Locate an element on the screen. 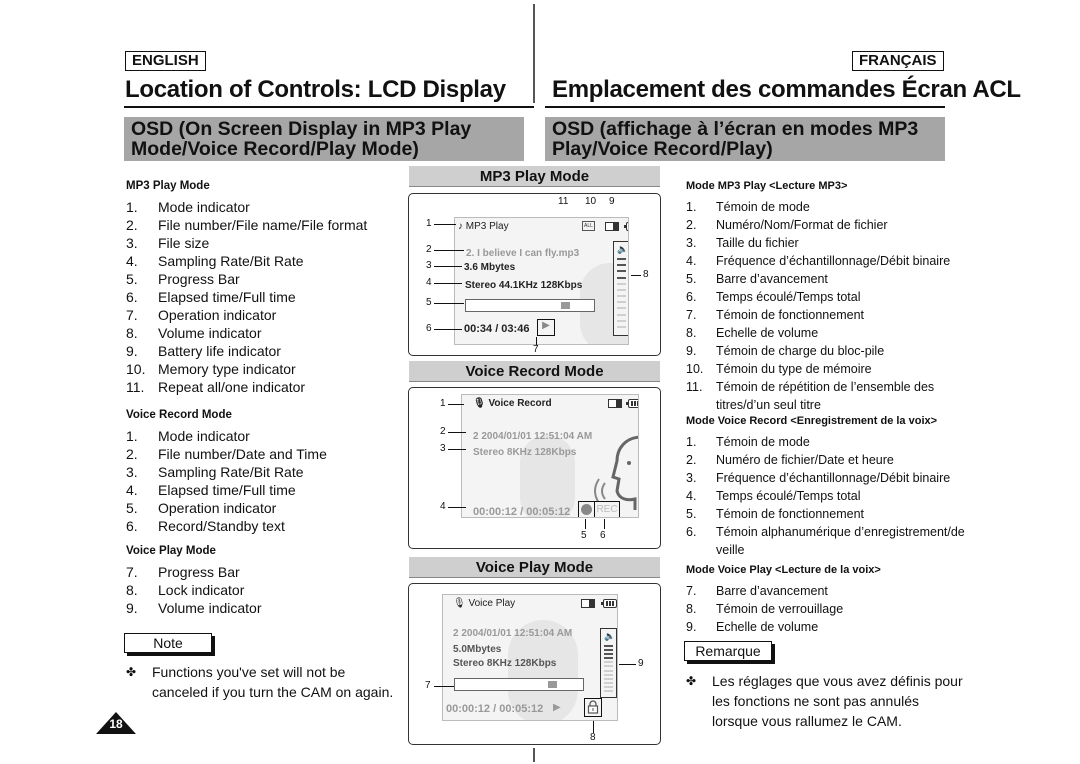 The image size is (1080, 764). speaker-icon: 🔈 is located at coordinates (623, 249).